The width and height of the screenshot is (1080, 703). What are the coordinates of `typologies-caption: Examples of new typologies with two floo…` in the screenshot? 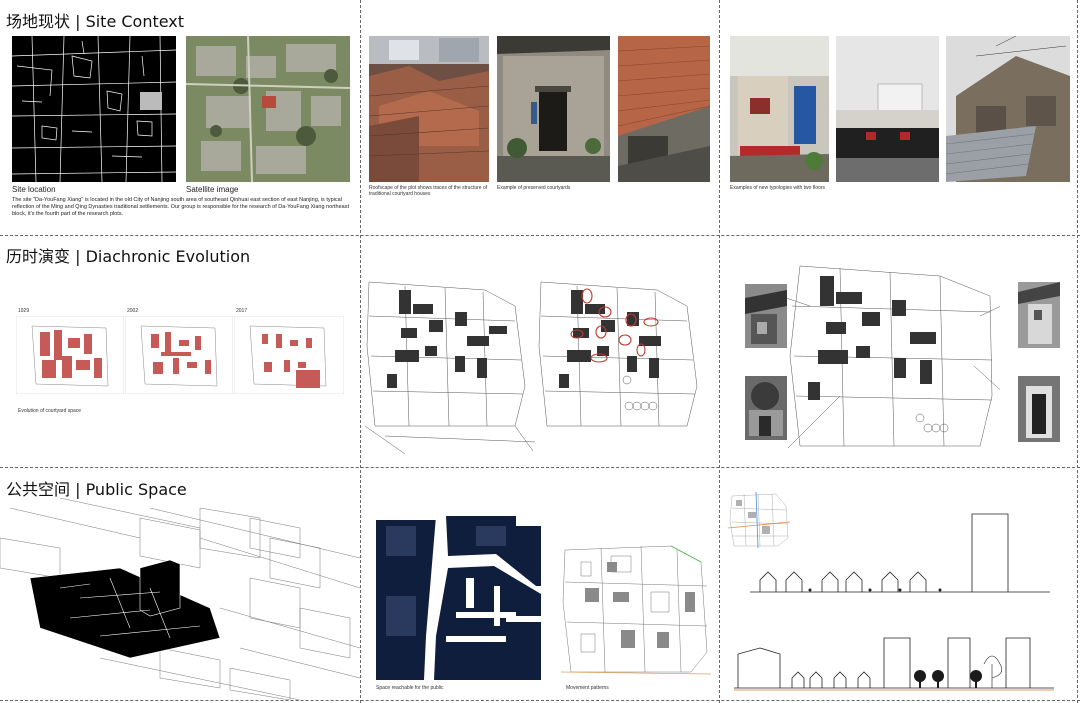 It's located at (778, 188).